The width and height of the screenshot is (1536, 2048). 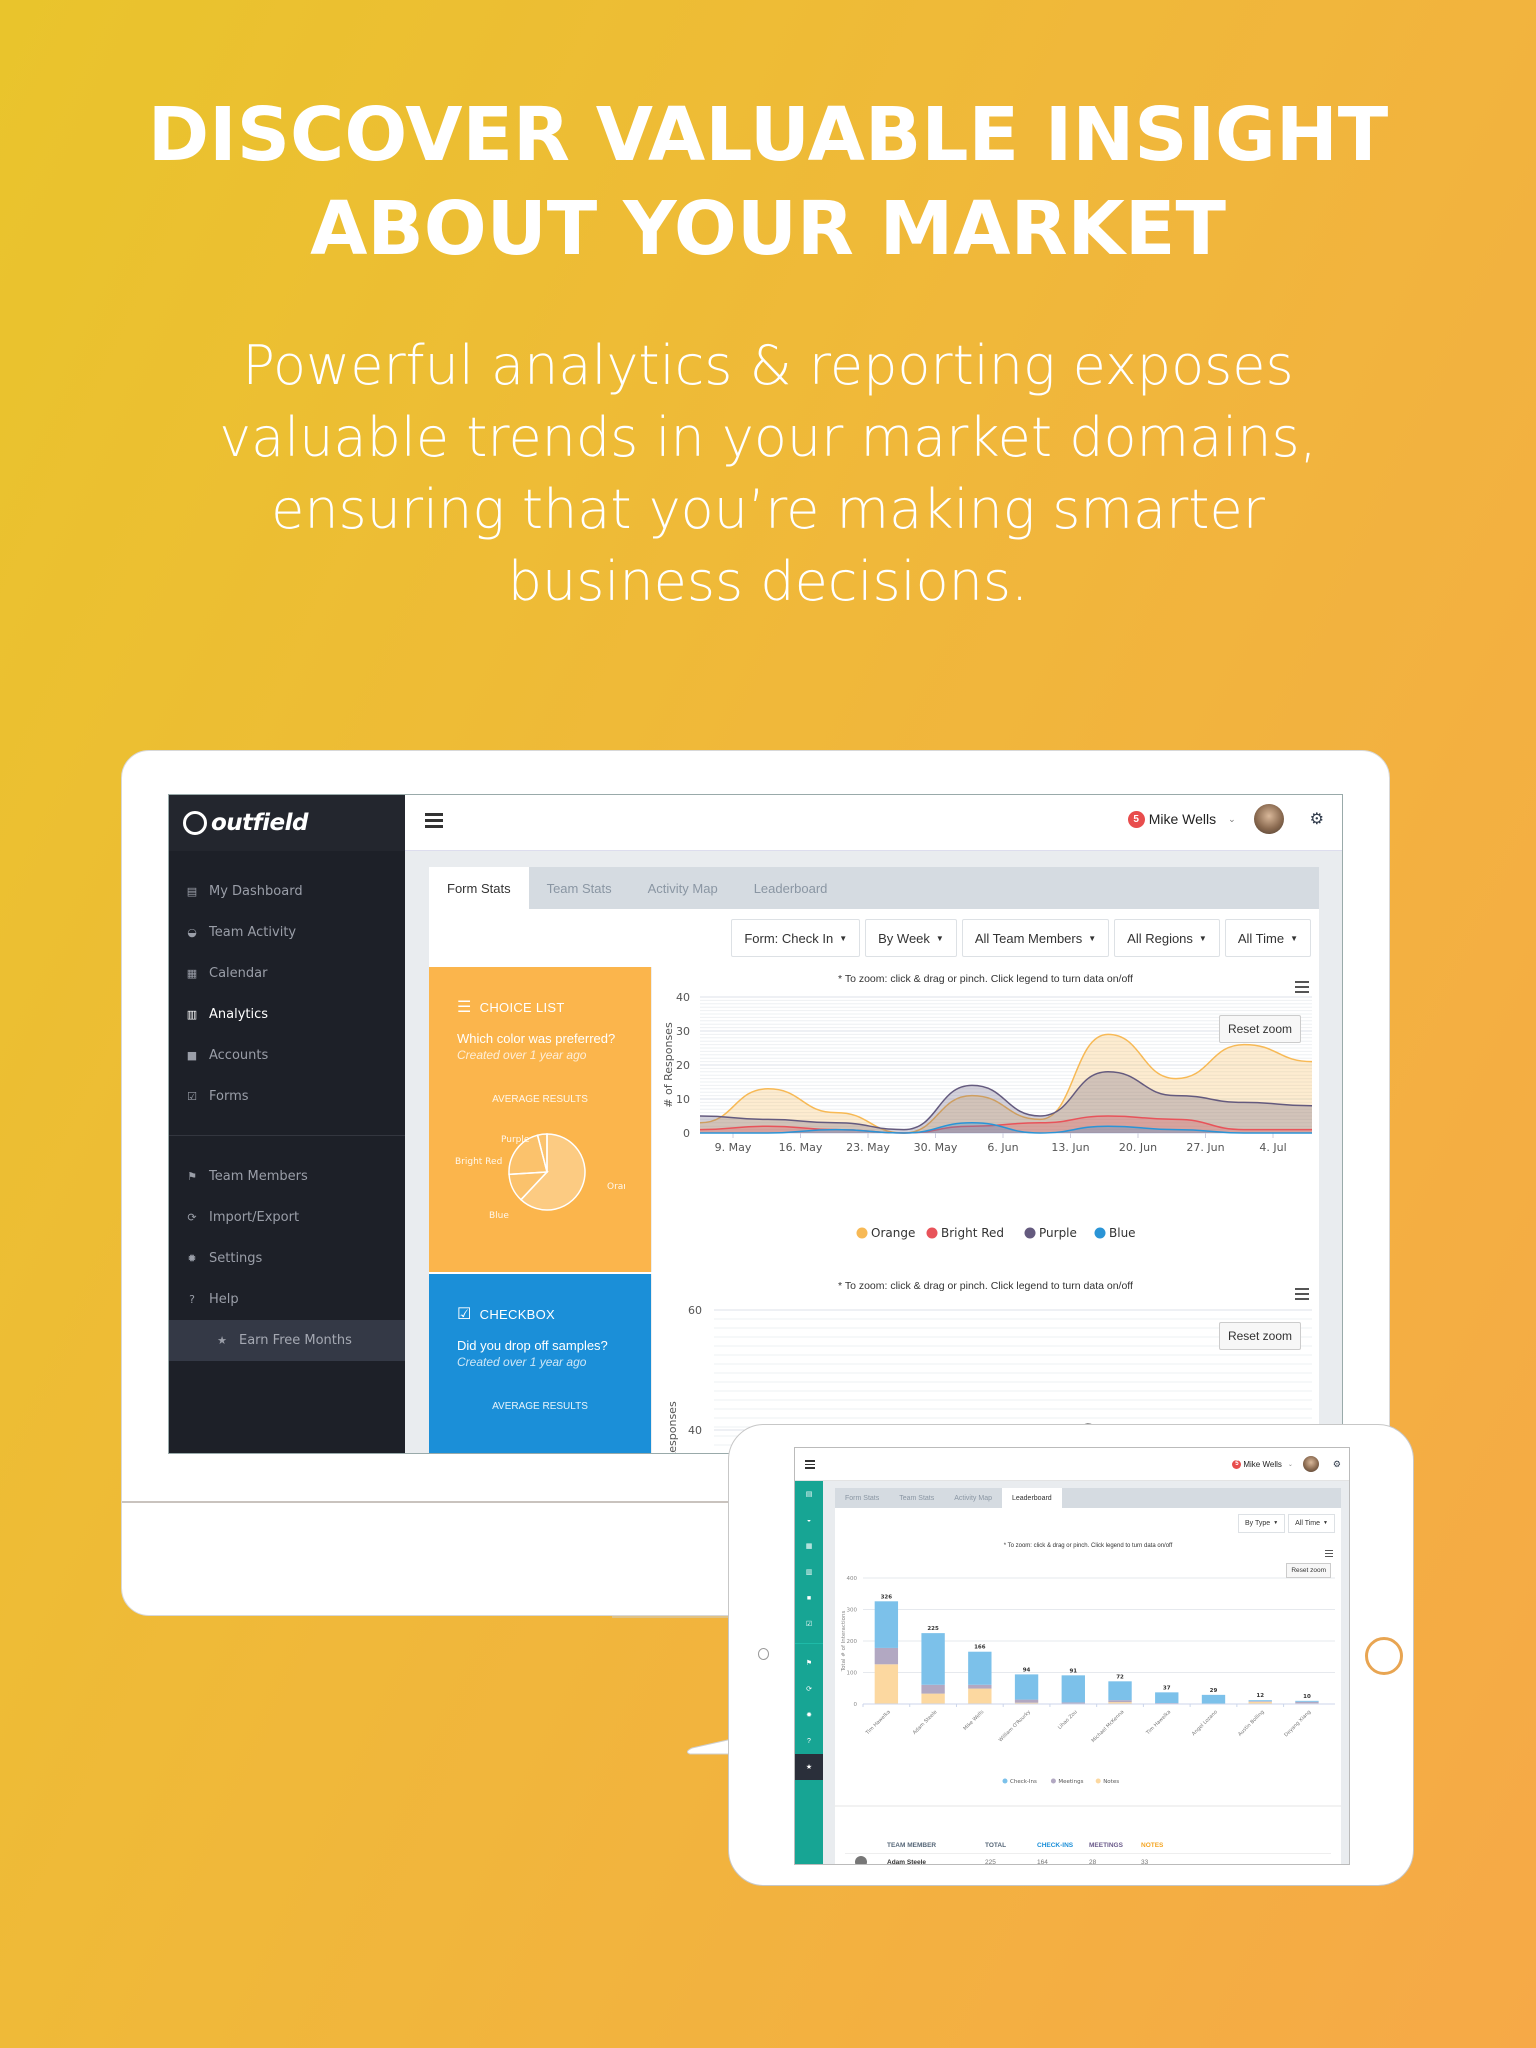 I want to click on sidebar-item-settings: ✹ Settings, so click(x=287, y=1258).